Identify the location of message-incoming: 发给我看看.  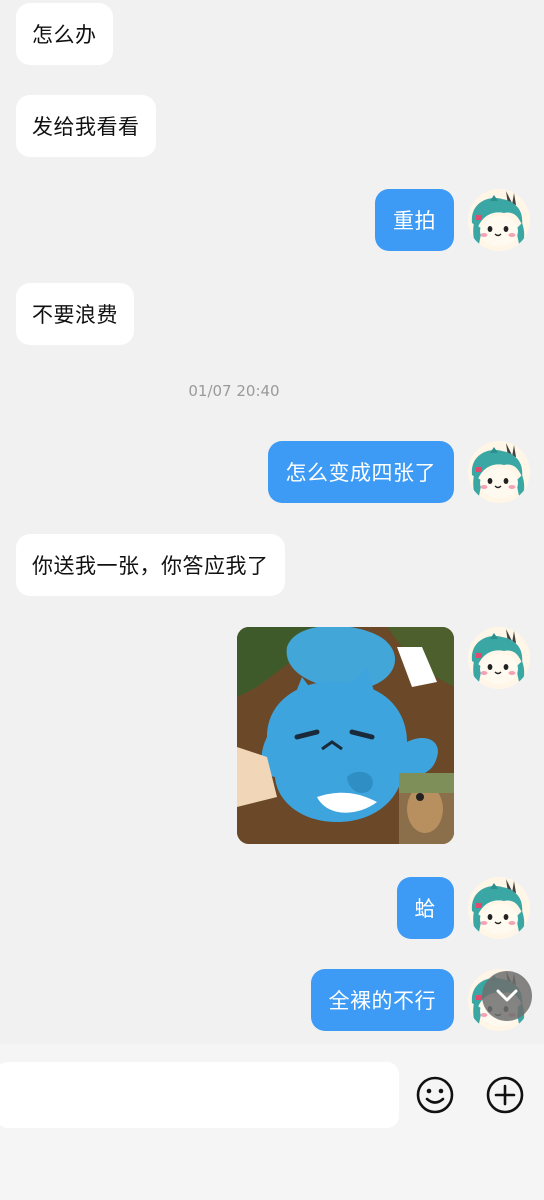
(86, 126).